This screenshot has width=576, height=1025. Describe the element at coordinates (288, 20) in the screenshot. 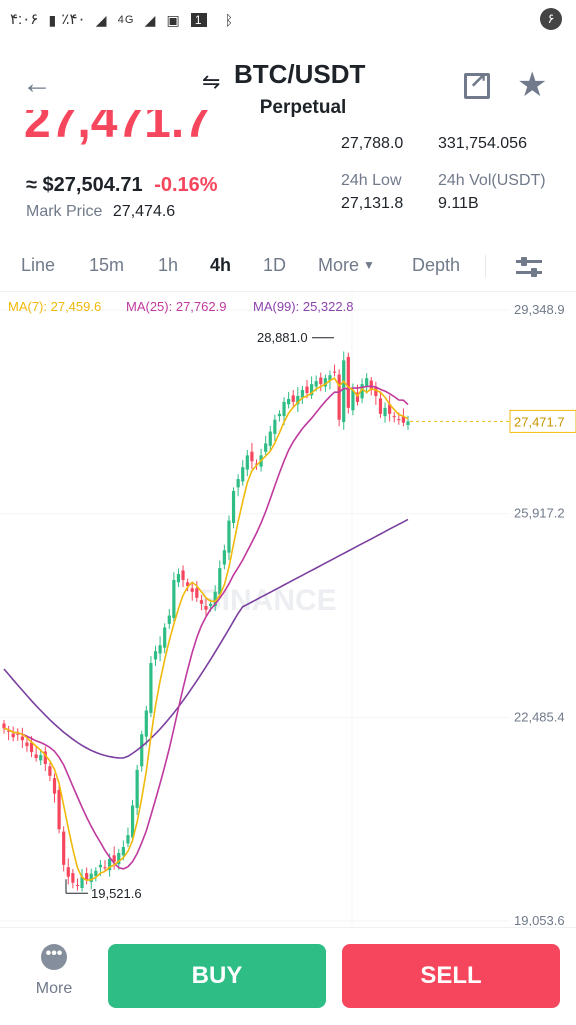

I see `status-bar: ۴:۰۶ ▮ ٪۴۰ ◢ 4G ◢ ▣ 1 ᛒ ۶` at that location.